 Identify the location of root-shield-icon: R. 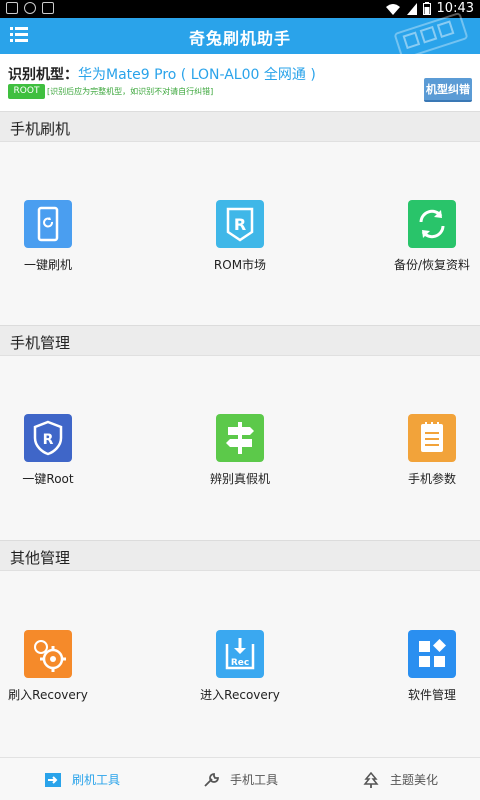
(48, 438).